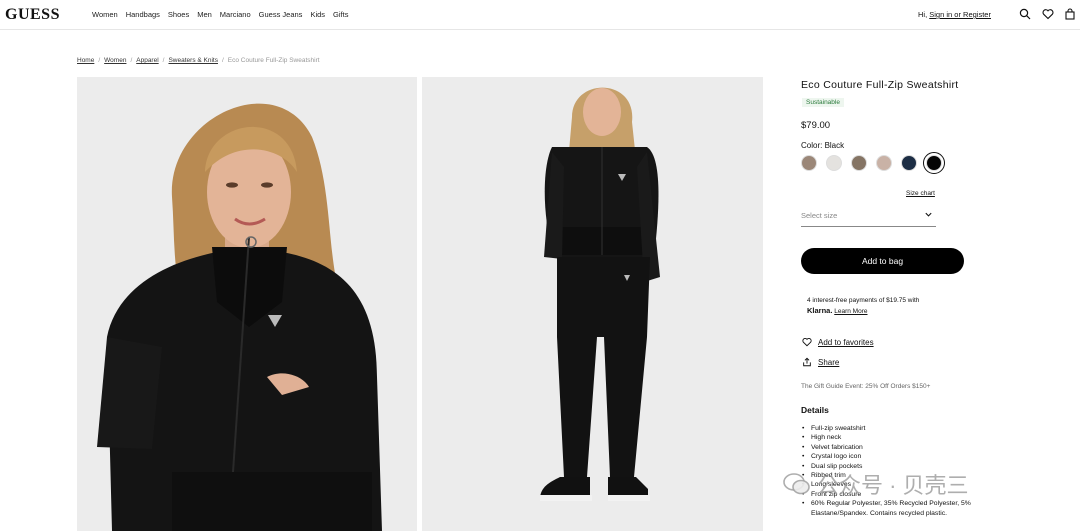 The width and height of the screenshot is (1080, 531). I want to click on nav-men: Men, so click(204, 14).